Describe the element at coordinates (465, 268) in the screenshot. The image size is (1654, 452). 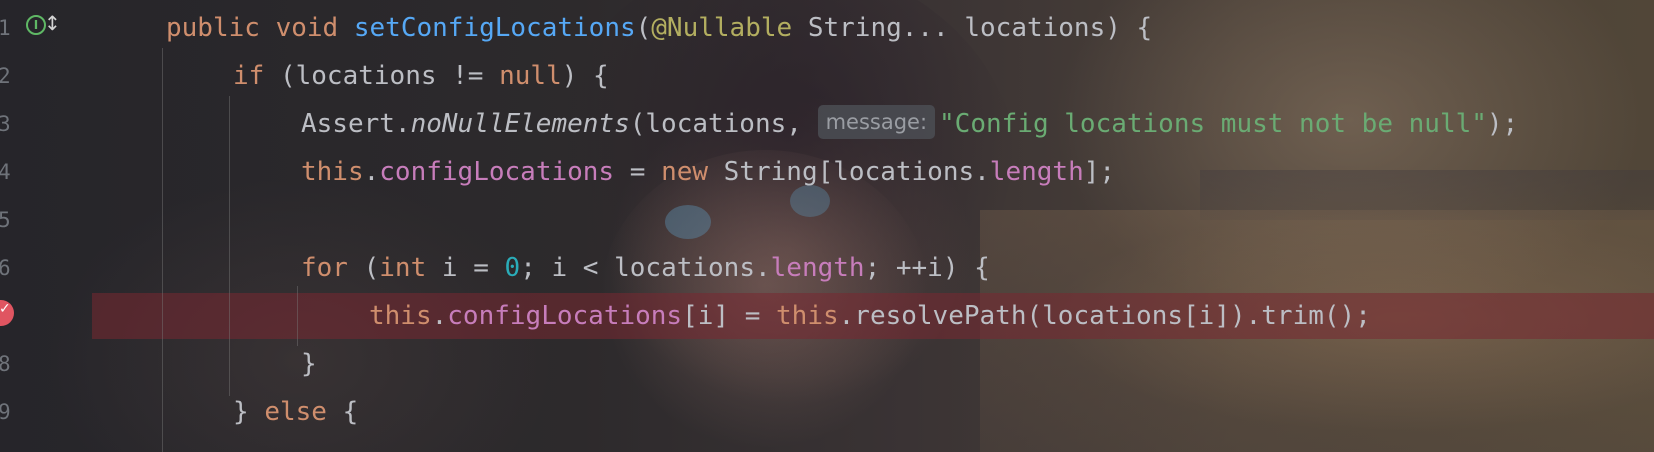
I see `code-text: i =` at that location.